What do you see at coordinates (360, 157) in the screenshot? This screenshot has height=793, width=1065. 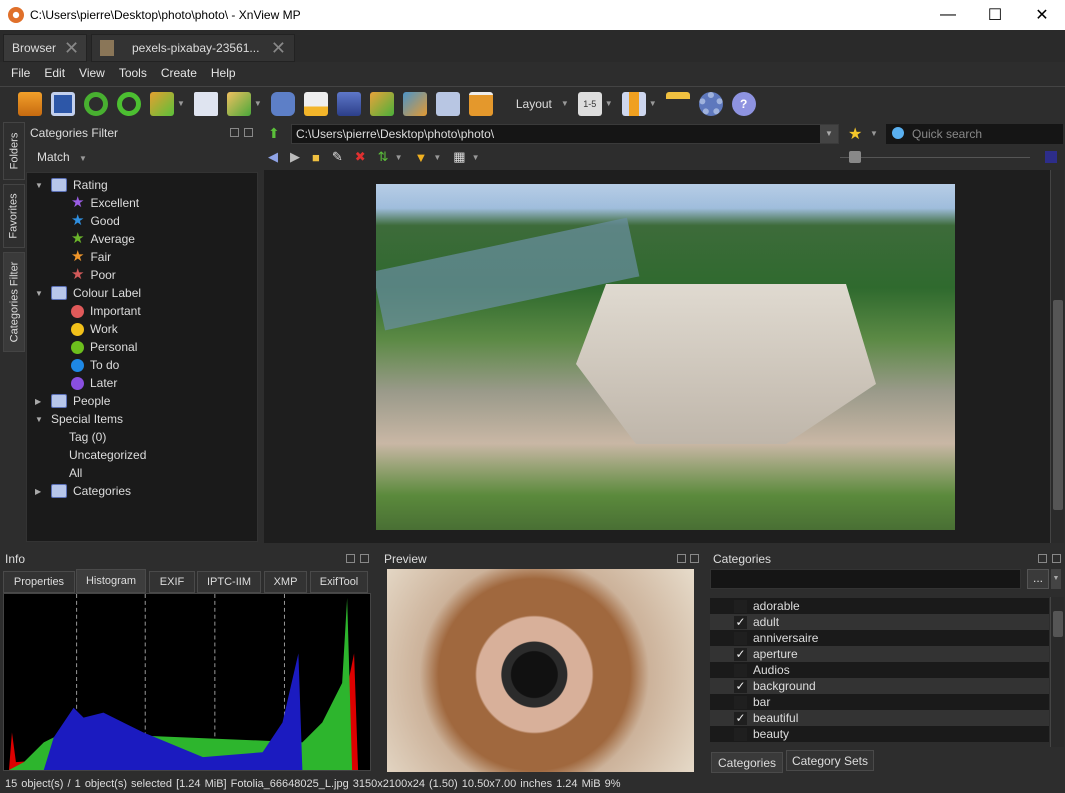 I see `delete-icon: ✖` at bounding box center [360, 157].